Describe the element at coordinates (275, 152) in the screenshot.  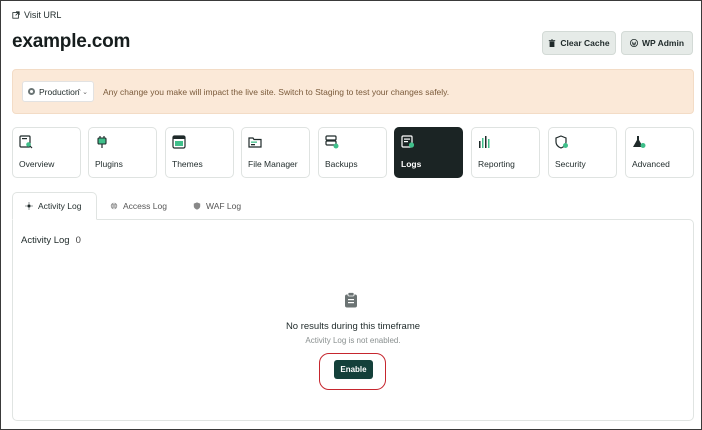
I see `nav-card-file-manager: File Manager` at that location.